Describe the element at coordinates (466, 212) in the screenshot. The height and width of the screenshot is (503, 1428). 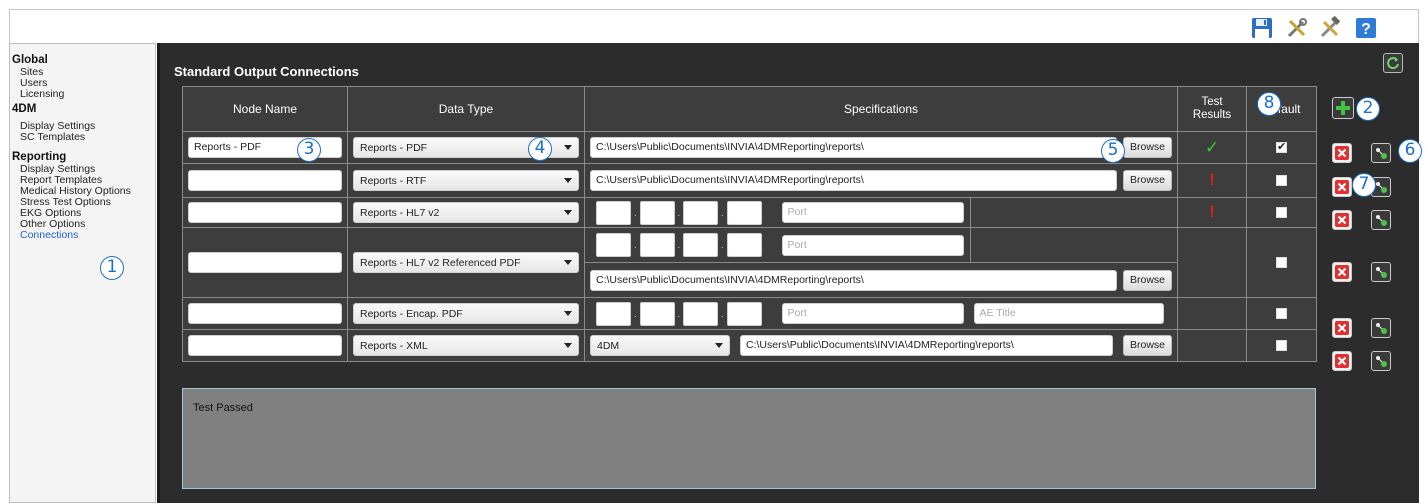
I see `data-type-select: Reports - HL7 v2` at that location.